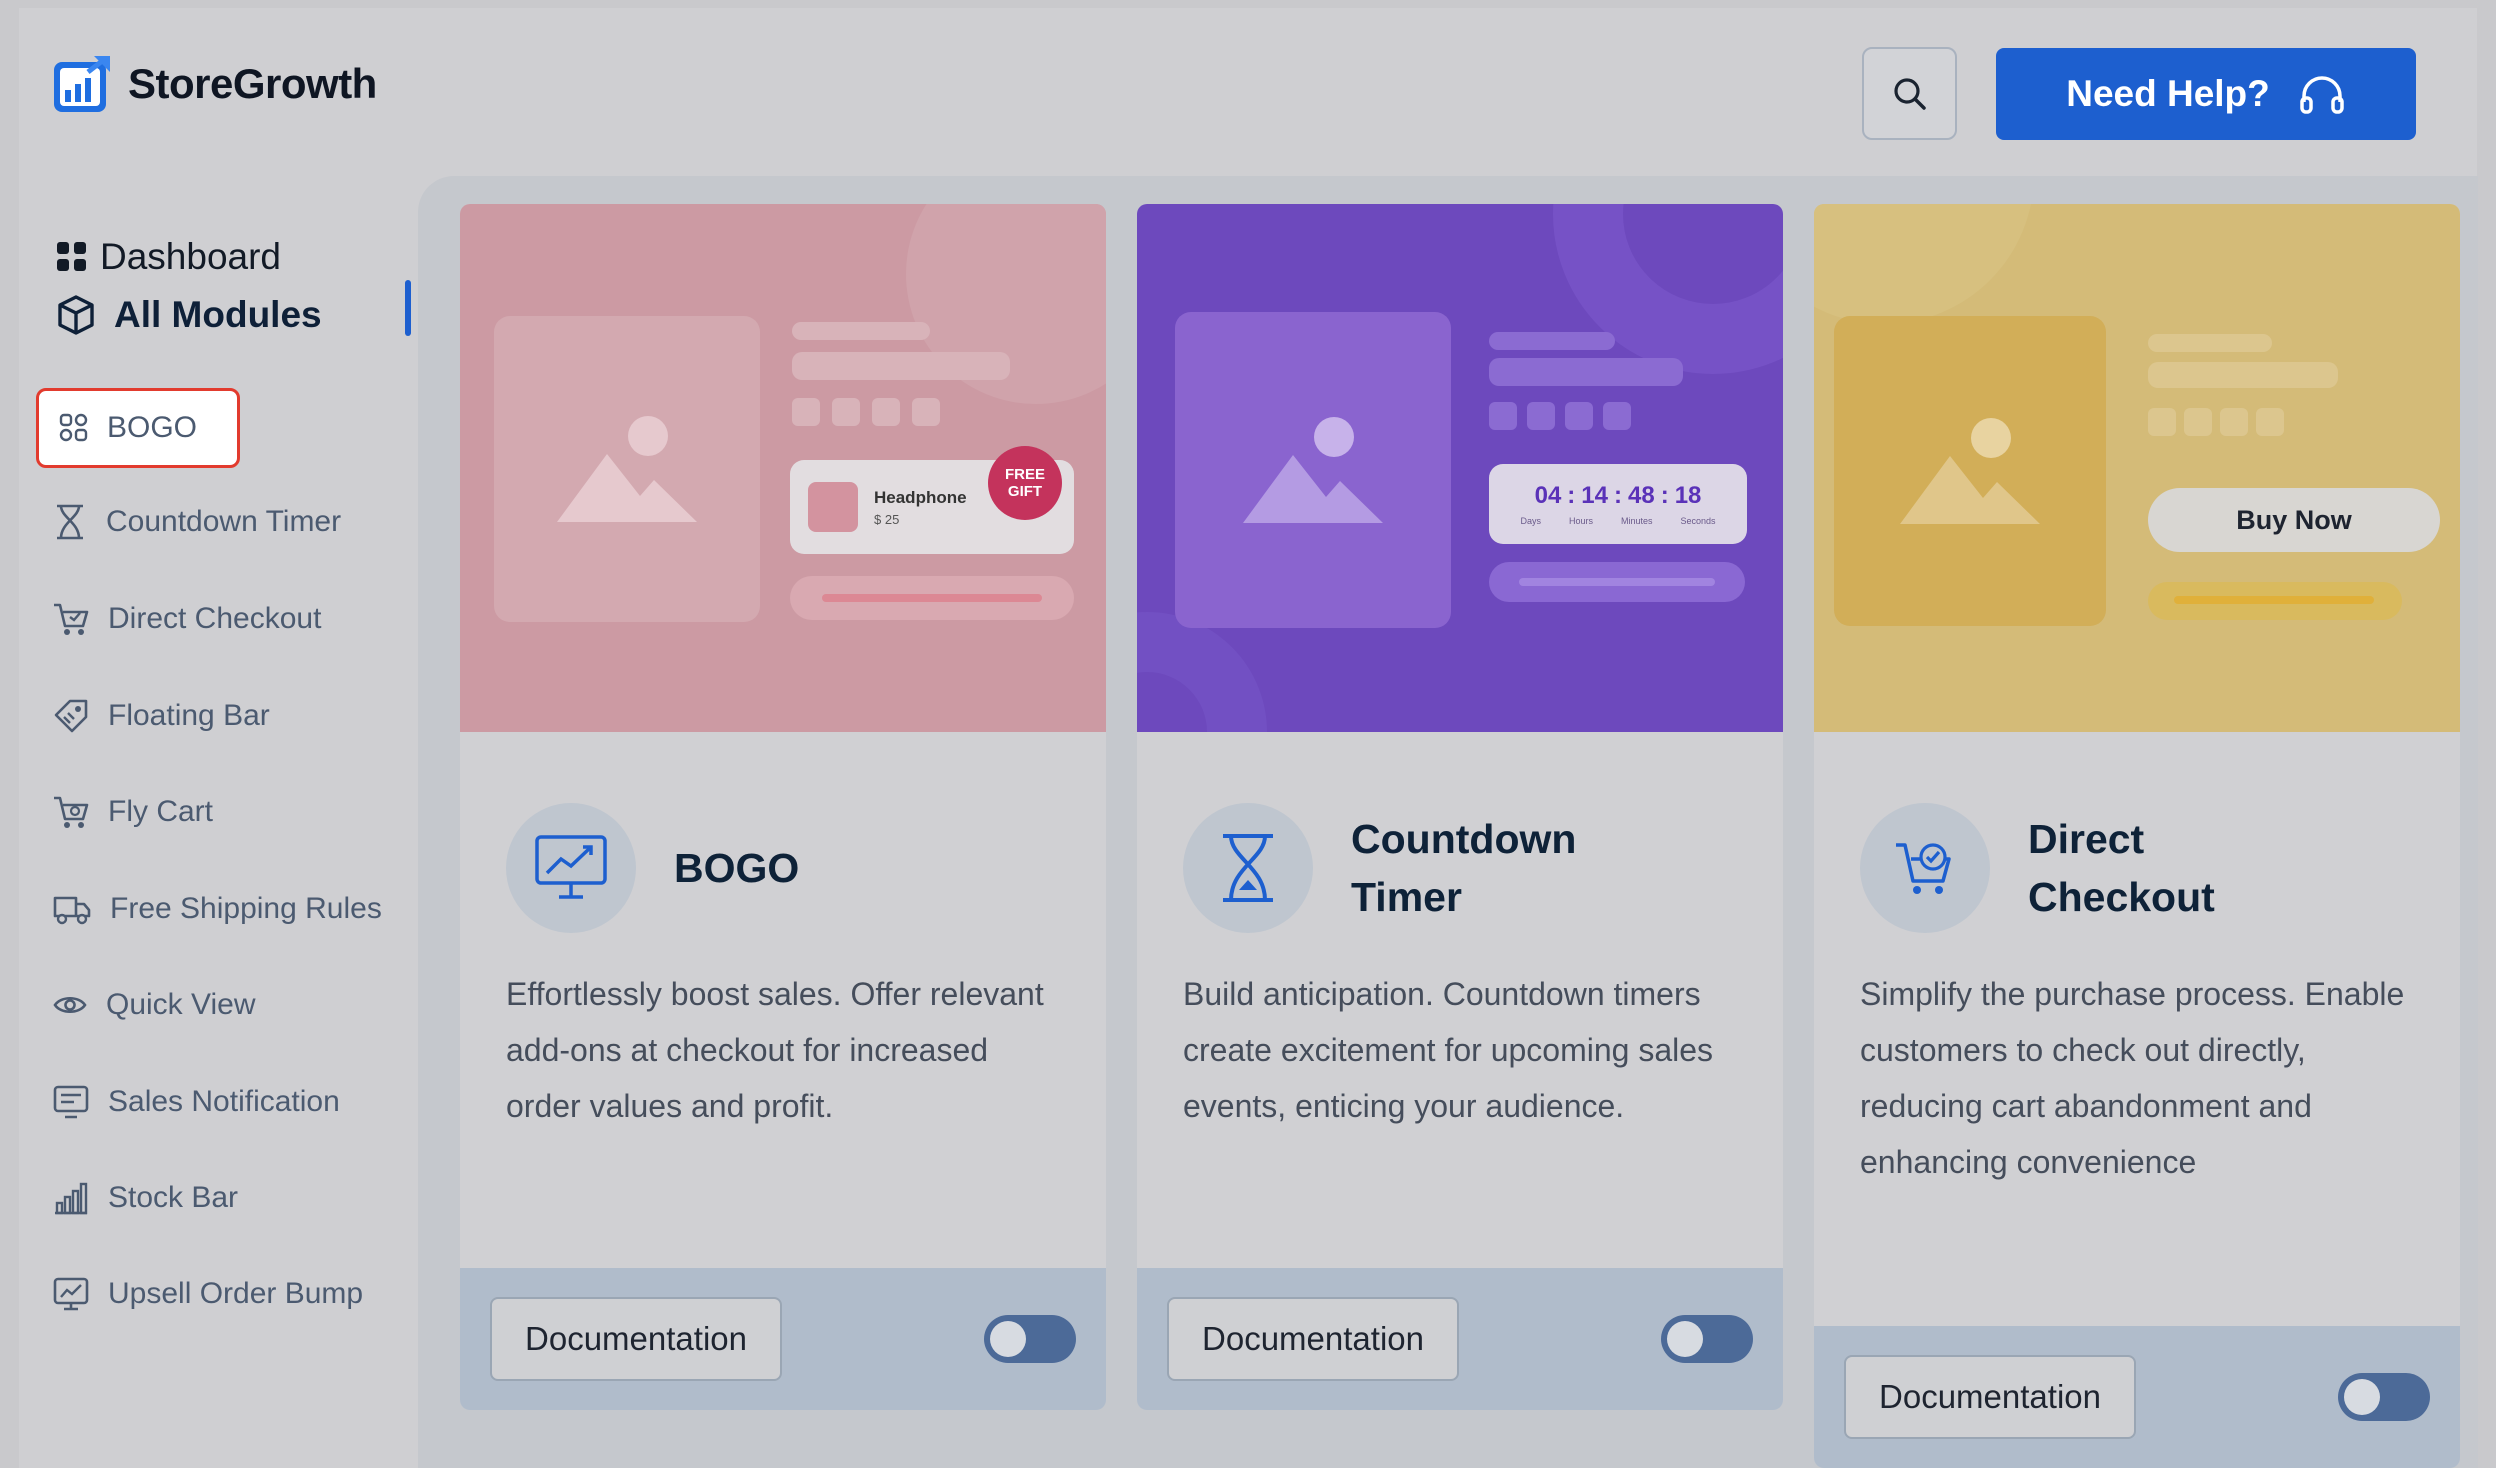 The width and height of the screenshot is (2496, 1468). I want to click on countdown-seconds-label: Seconds, so click(1698, 521).